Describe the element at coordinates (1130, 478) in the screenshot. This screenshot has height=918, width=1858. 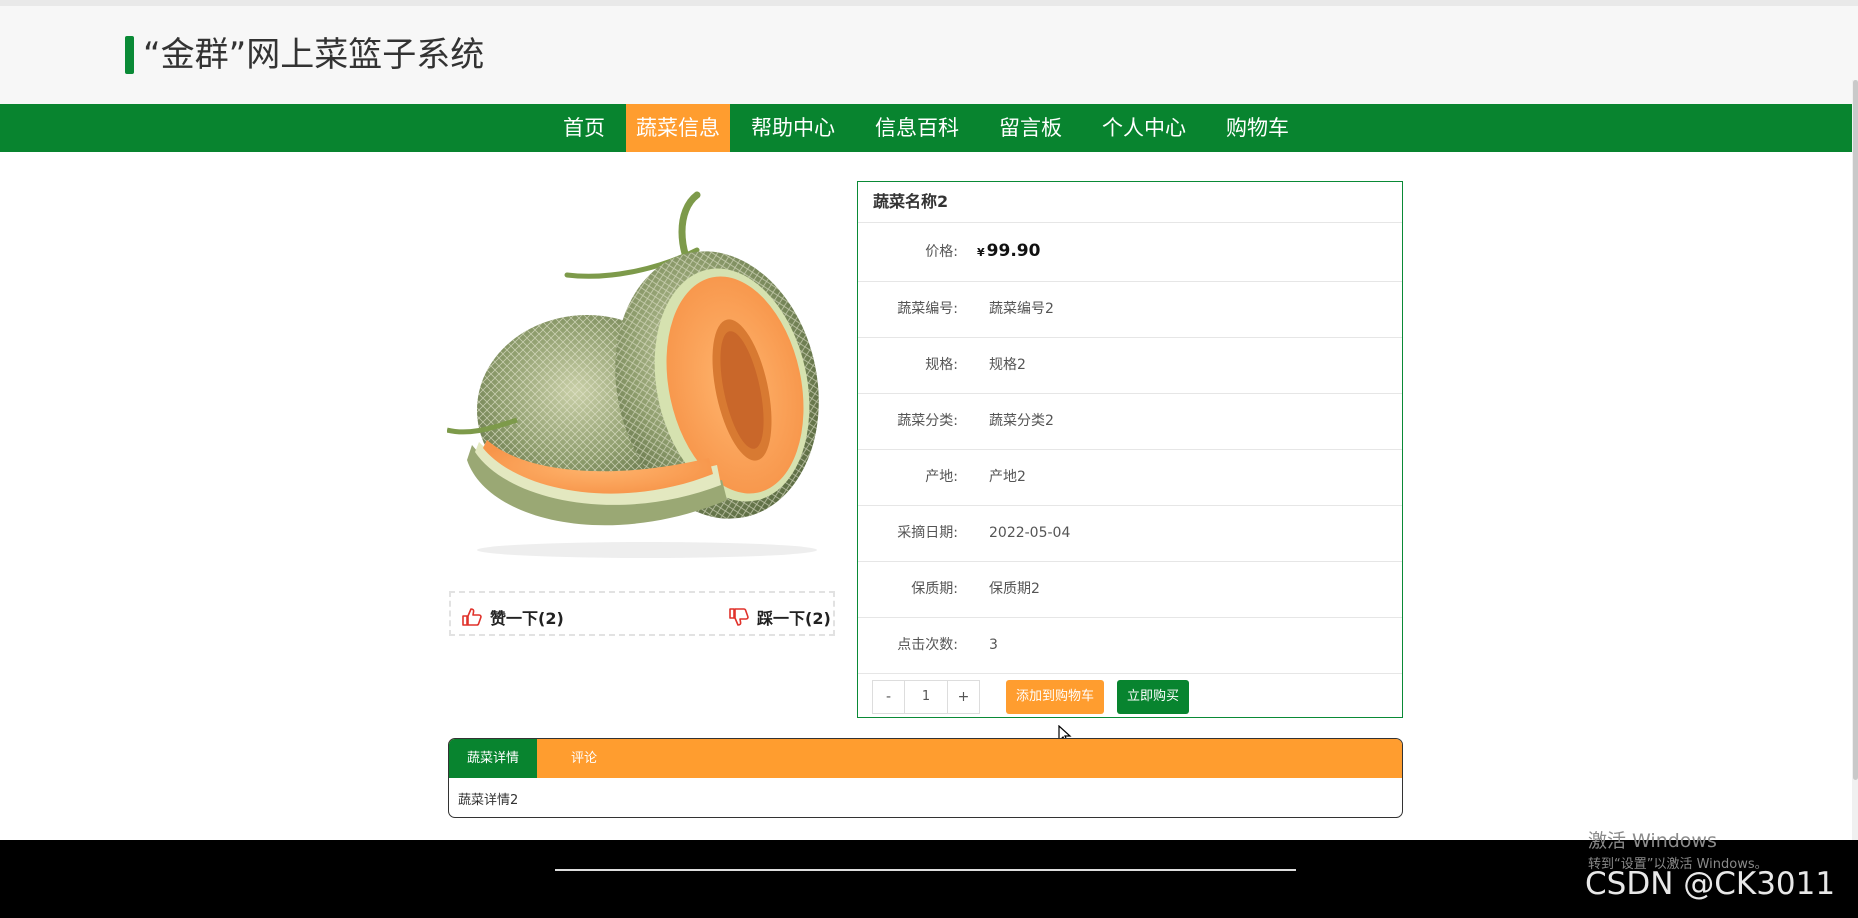
I see `info-row-origin: 产地: 产地2` at that location.